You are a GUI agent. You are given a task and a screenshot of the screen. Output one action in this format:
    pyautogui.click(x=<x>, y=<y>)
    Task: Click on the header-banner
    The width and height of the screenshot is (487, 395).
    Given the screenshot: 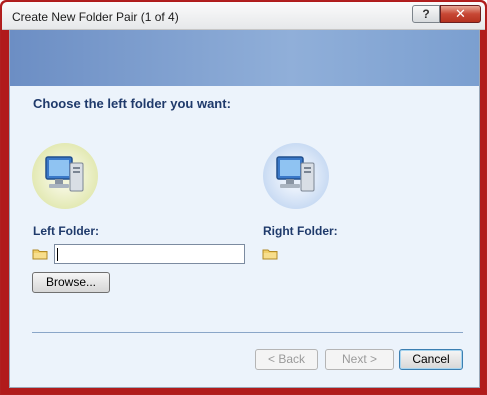 What is the action you would take?
    pyautogui.click(x=244, y=58)
    